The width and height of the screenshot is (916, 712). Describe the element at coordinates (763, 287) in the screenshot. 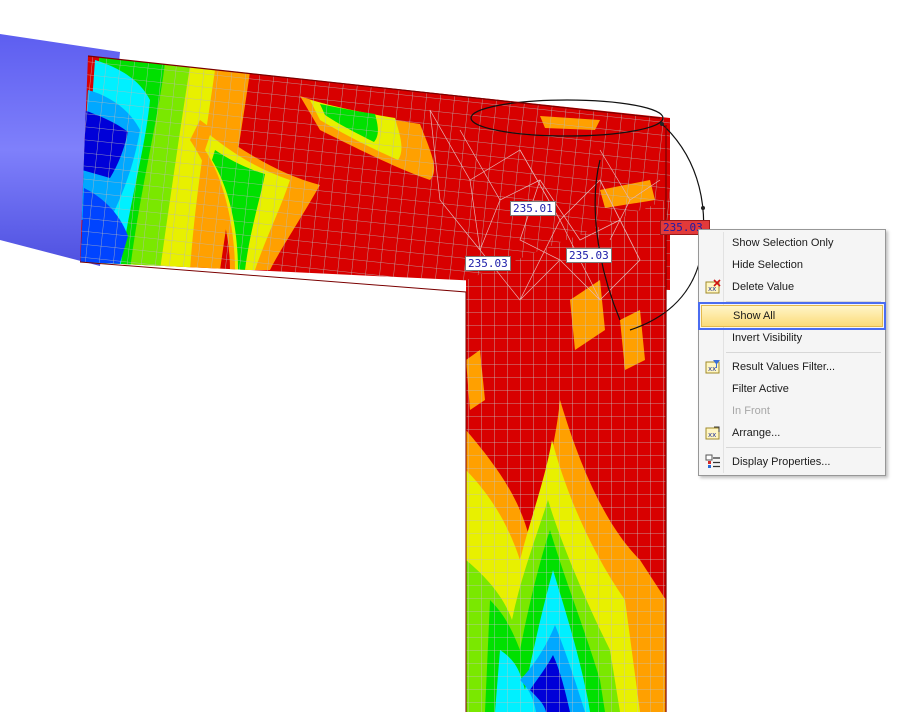

I see `menu-item-label: Delete Value` at that location.